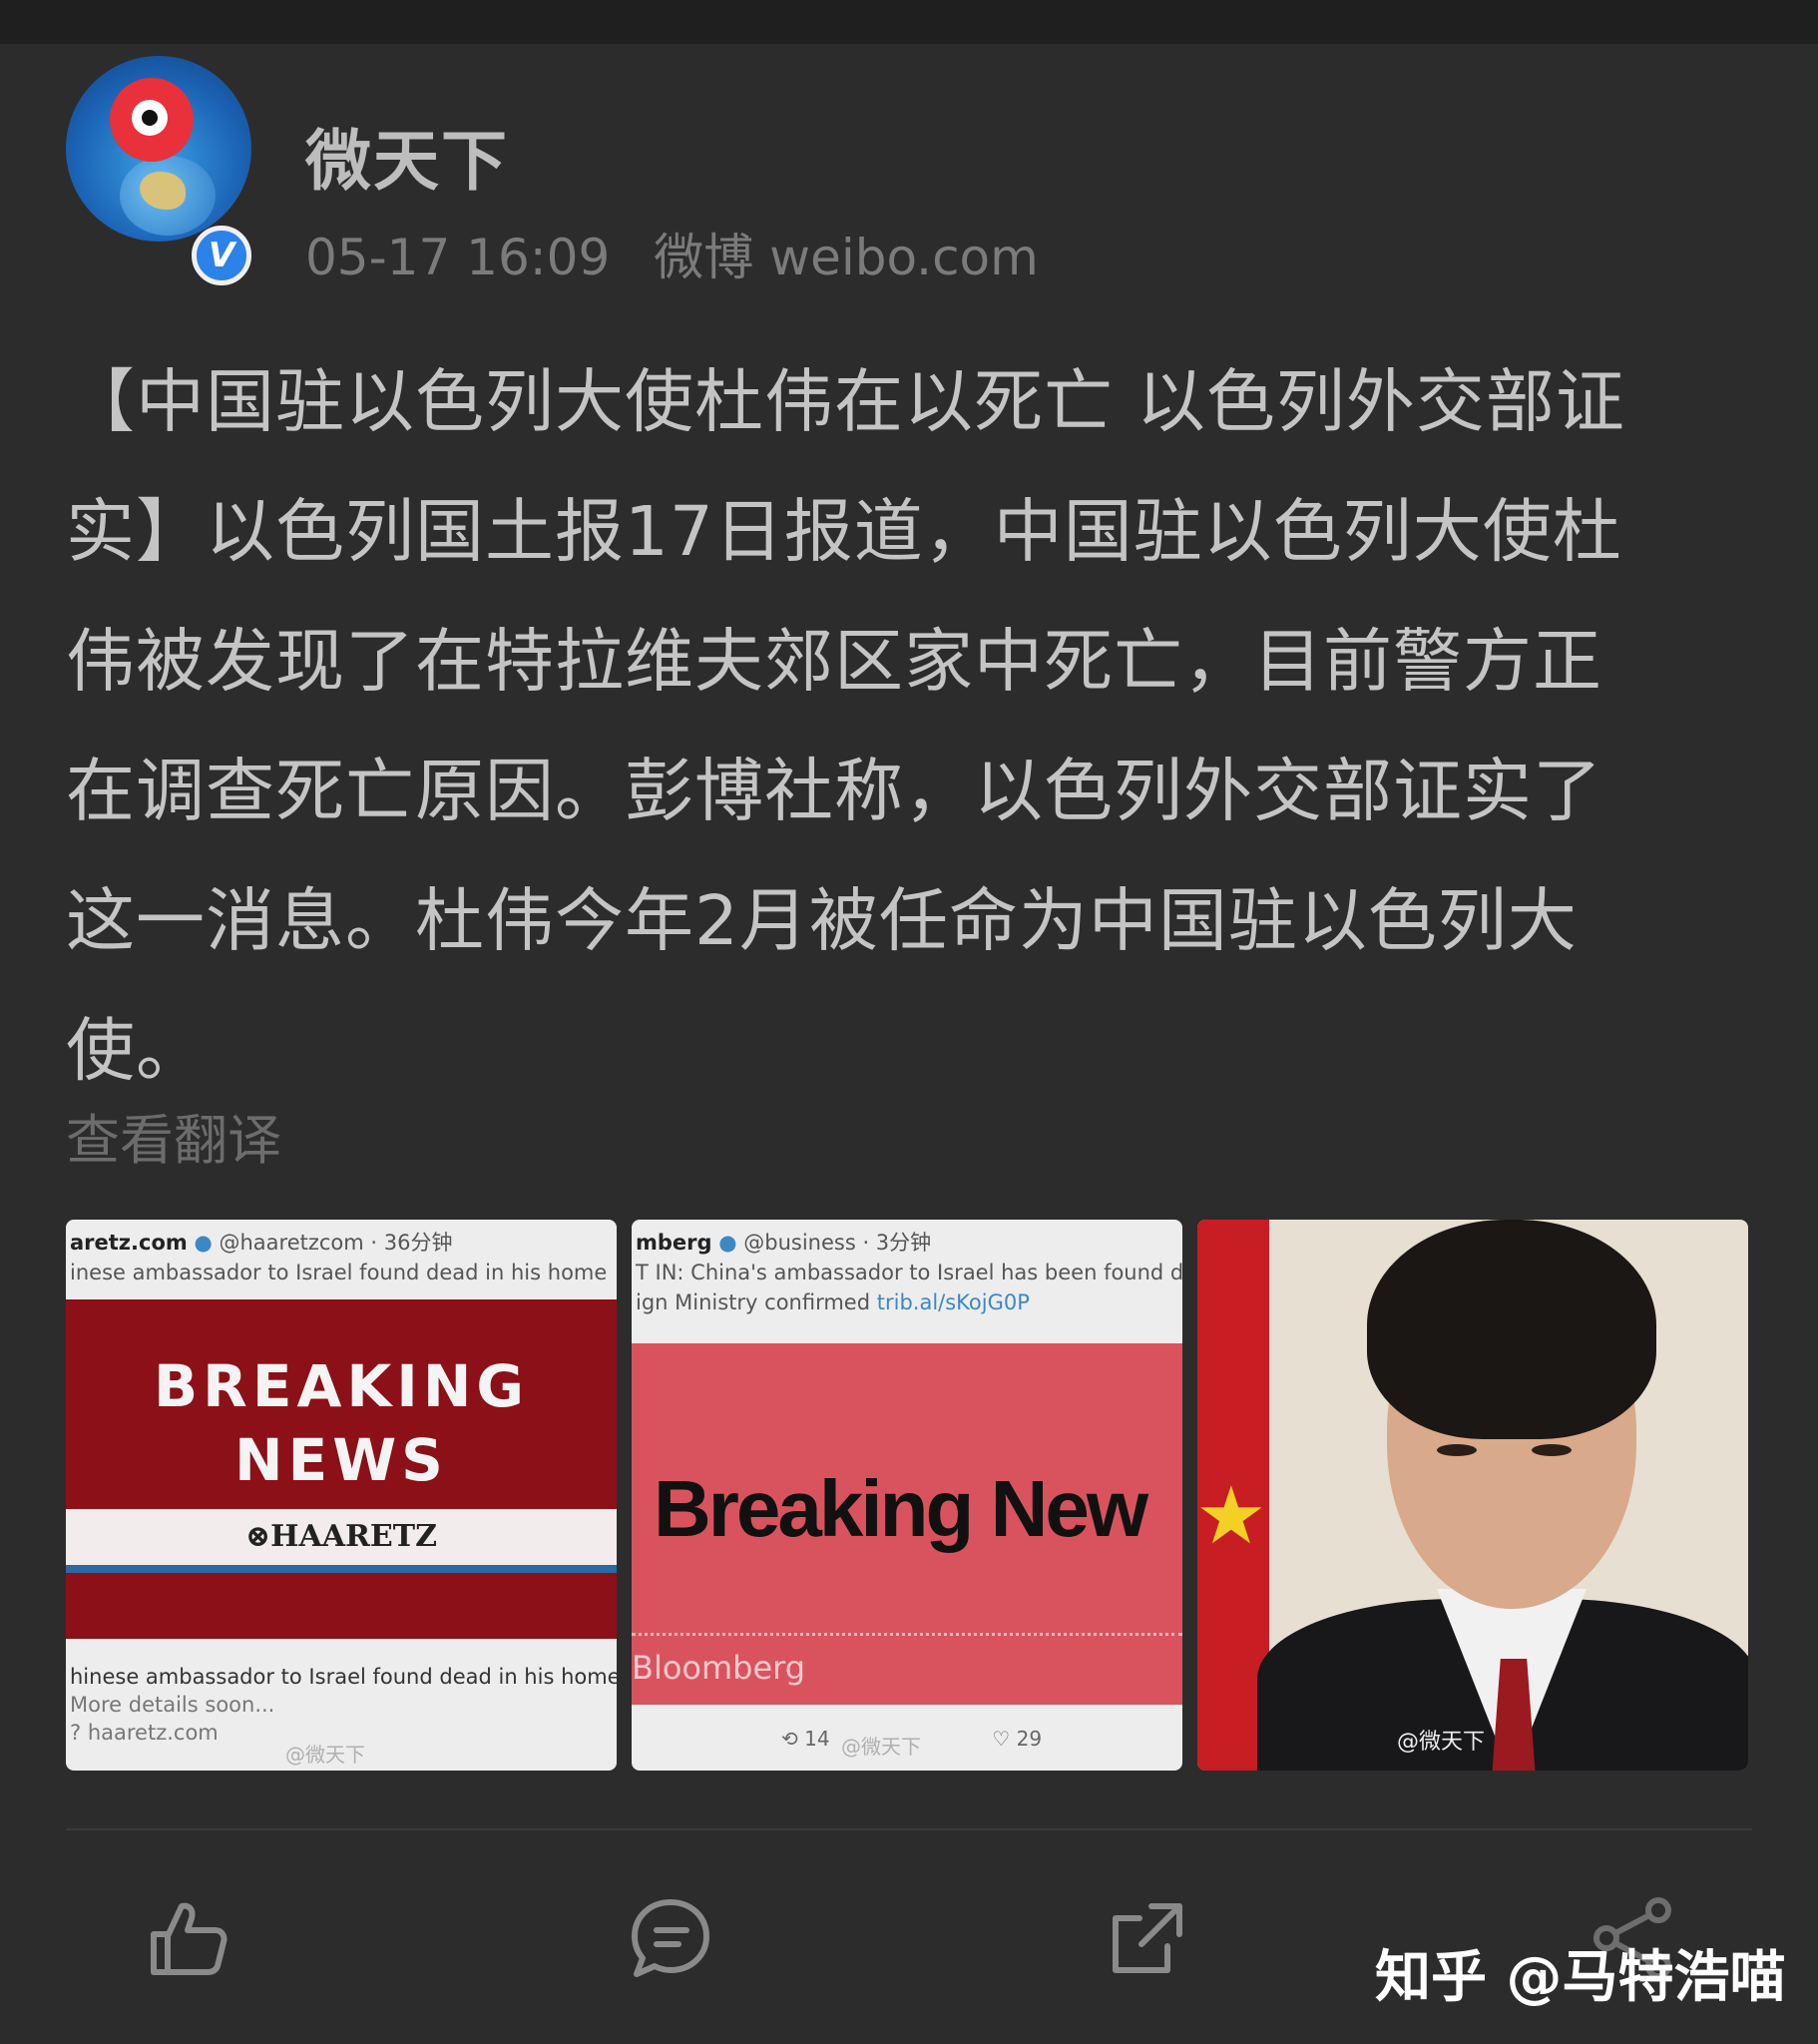 The height and width of the screenshot is (2044, 1818). I want to click on breaking-news-banner: Breaking New Bloomberg, so click(907, 1524).